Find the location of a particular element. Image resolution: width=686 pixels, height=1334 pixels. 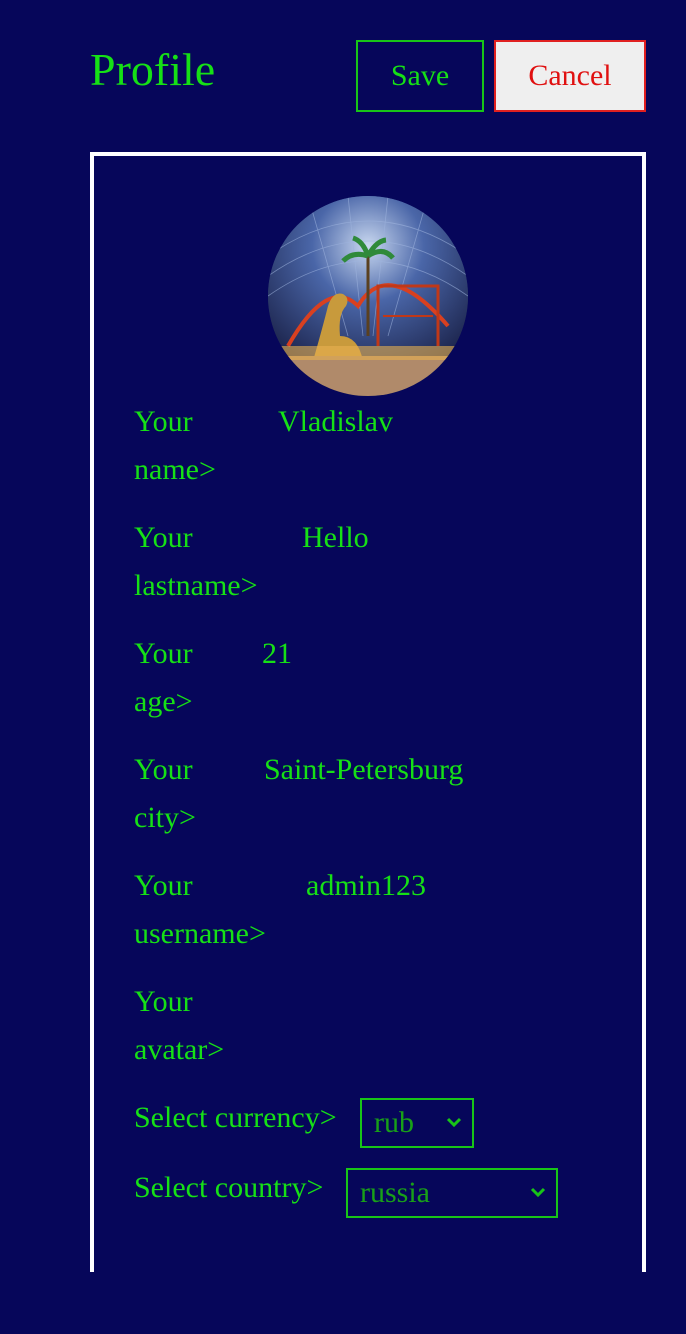

avatar-row: Your avatar> is located at coordinates (189, 1026).